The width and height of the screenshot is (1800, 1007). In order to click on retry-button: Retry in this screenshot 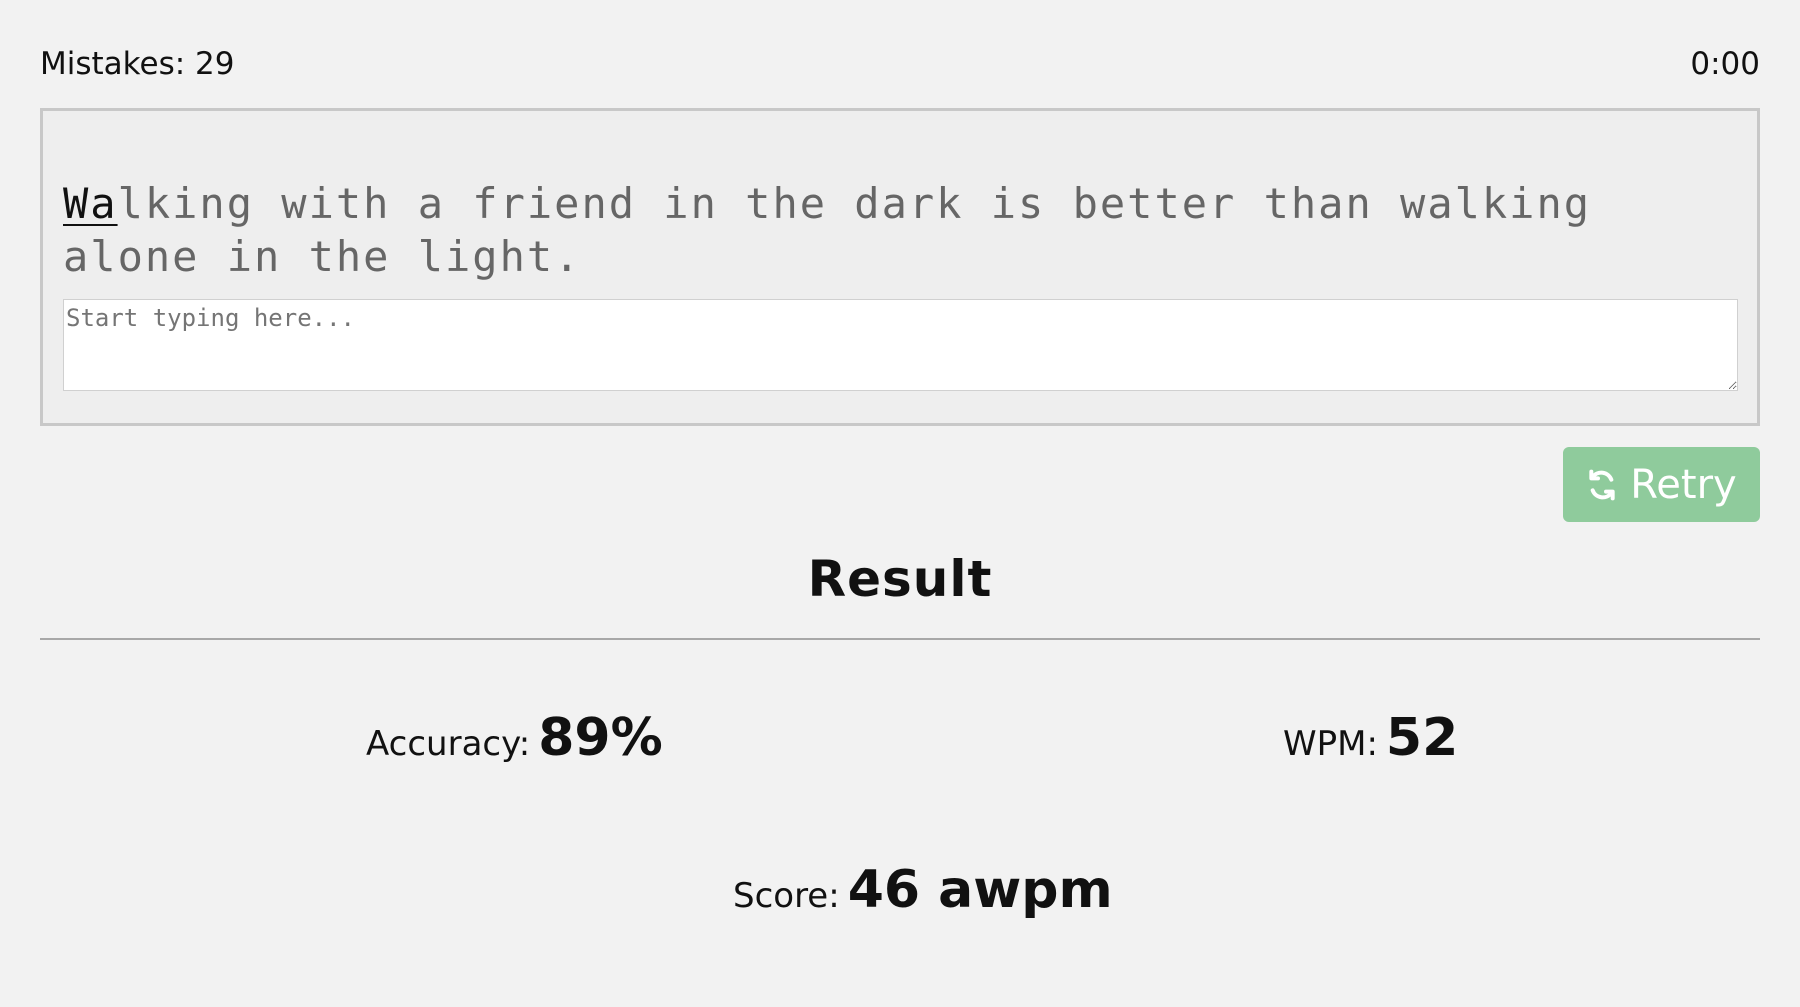, I will do `click(1661, 484)`.